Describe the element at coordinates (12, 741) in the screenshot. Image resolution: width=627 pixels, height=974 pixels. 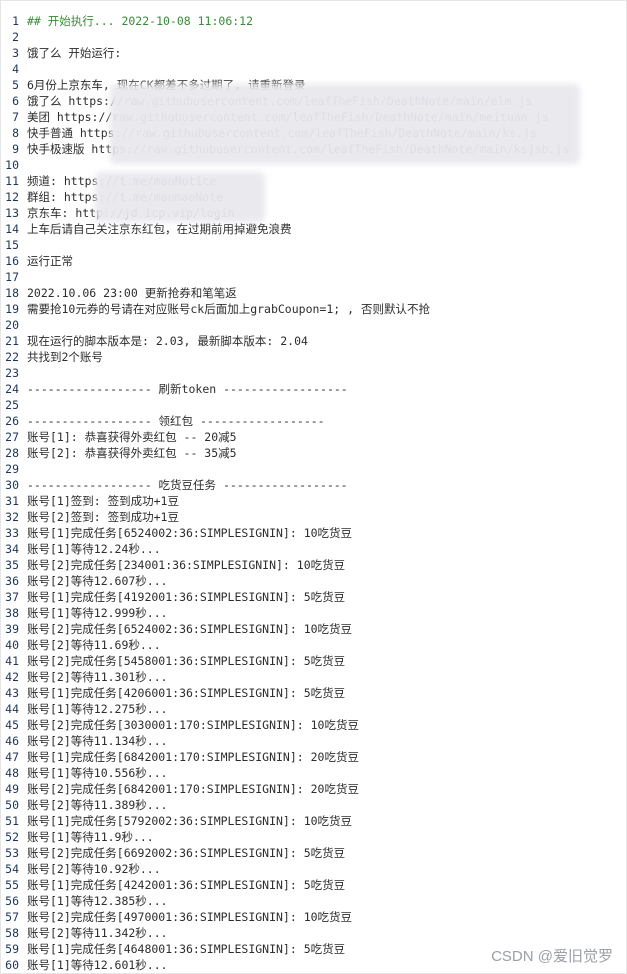
I see `line-number: 46` at that location.